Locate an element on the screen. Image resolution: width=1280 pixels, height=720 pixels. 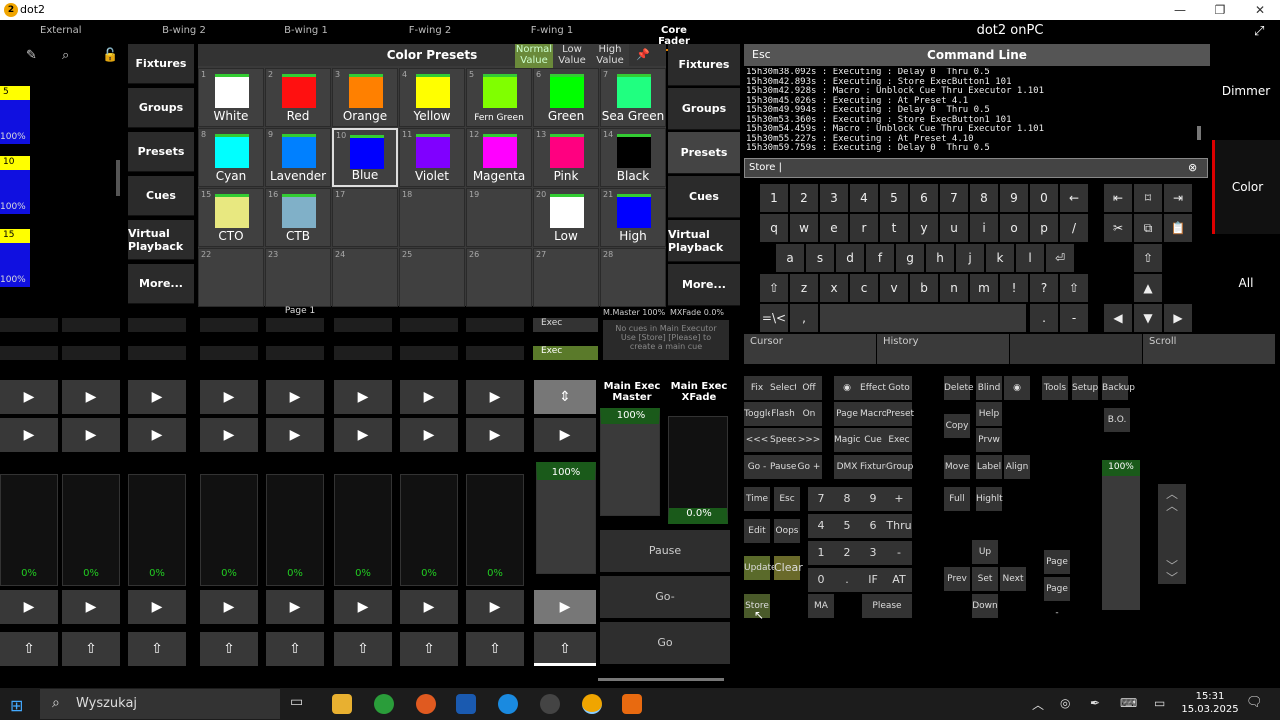
tab-fwing1: F-wing 1 is located at coordinates (552, 30).